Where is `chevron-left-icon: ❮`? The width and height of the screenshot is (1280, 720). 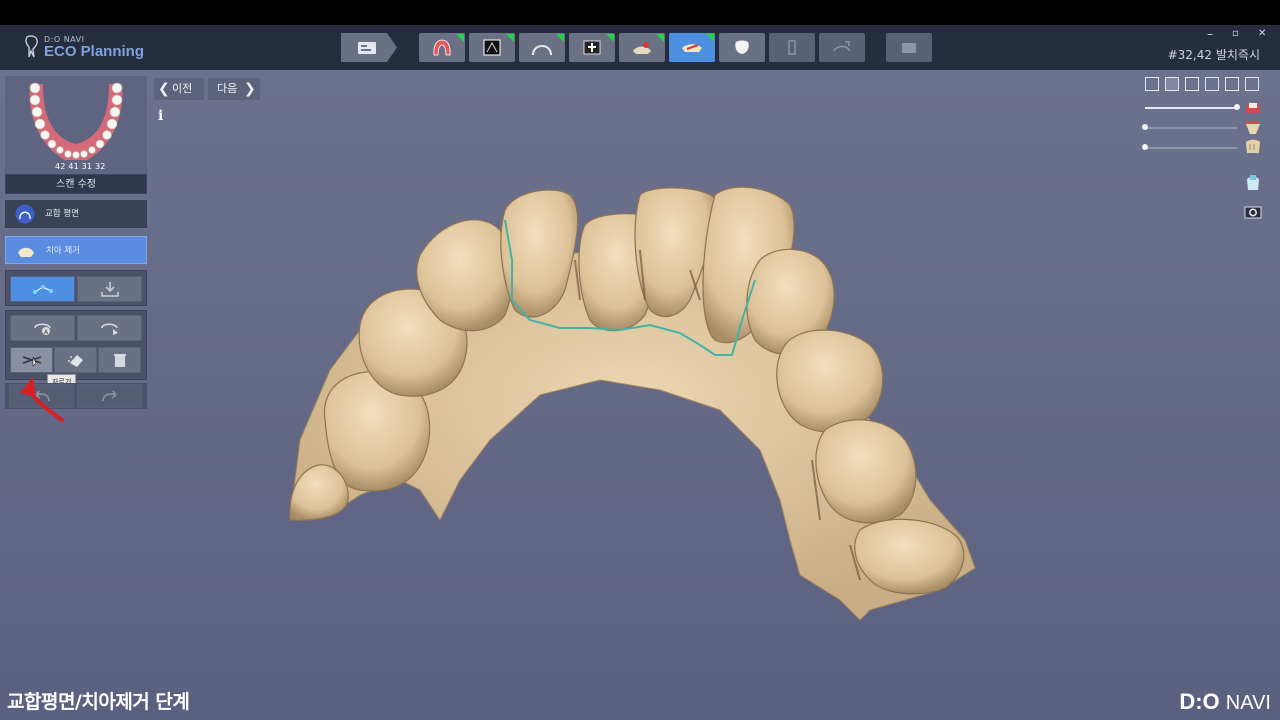 chevron-left-icon: ❮ is located at coordinates (164, 89).